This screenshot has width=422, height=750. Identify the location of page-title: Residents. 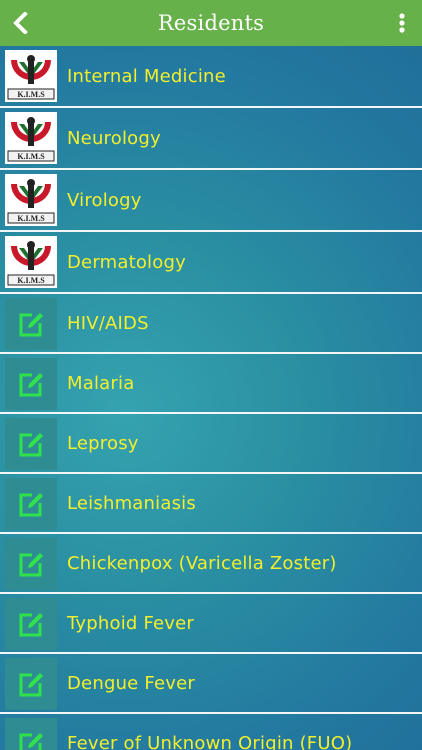
(211, 23).